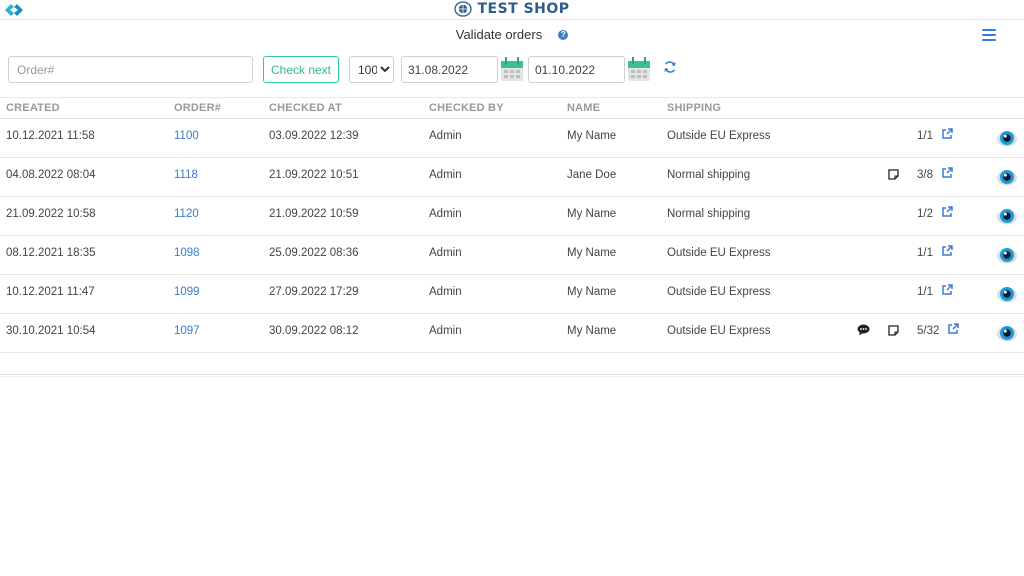 This screenshot has height=576, width=1024. What do you see at coordinates (51, 214) in the screenshot?
I see `cell-created: 21.09.2022 10:58` at bounding box center [51, 214].